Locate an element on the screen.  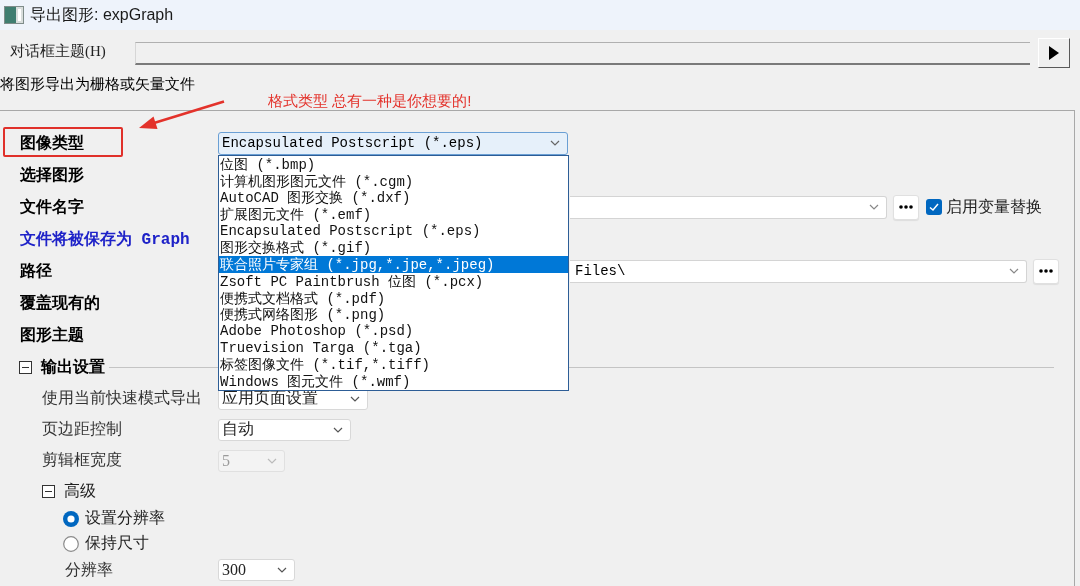
description-text: 将图形导出为栅格或矢量文件 is located at coordinates (97, 84).